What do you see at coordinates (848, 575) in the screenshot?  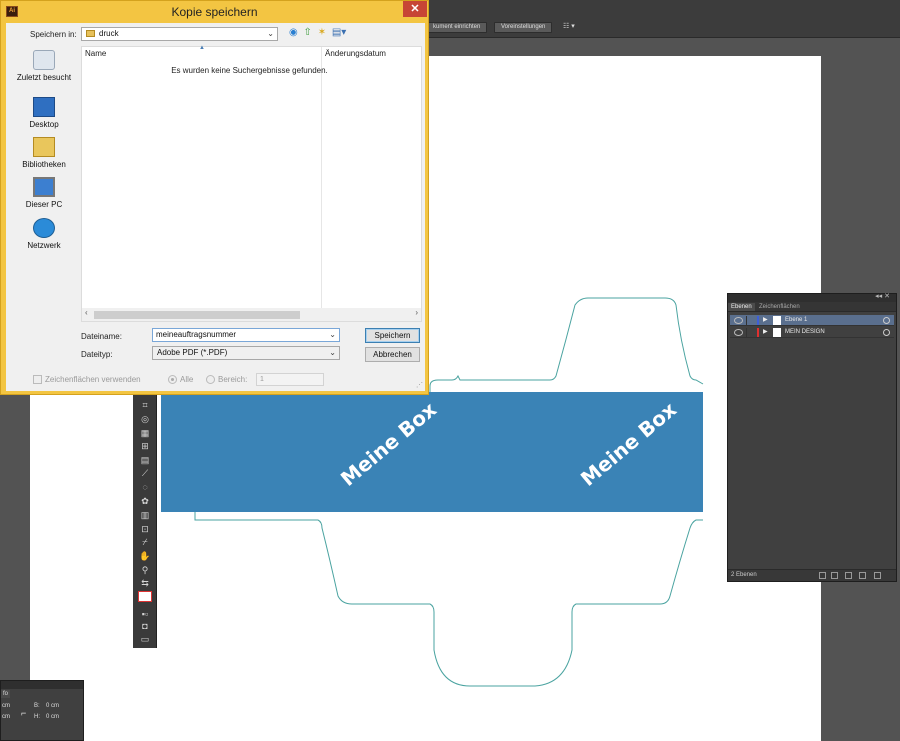 I see `new-sublayer-icon` at bounding box center [848, 575].